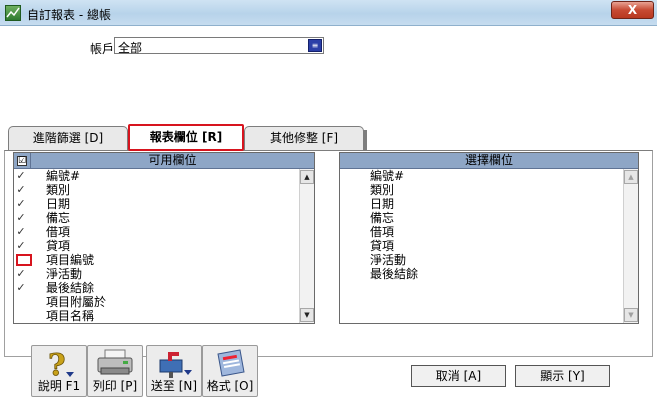 This screenshot has height=417, width=657. Describe the element at coordinates (156, 260) in the screenshot. I see `available-column-row: 項目編號` at that location.